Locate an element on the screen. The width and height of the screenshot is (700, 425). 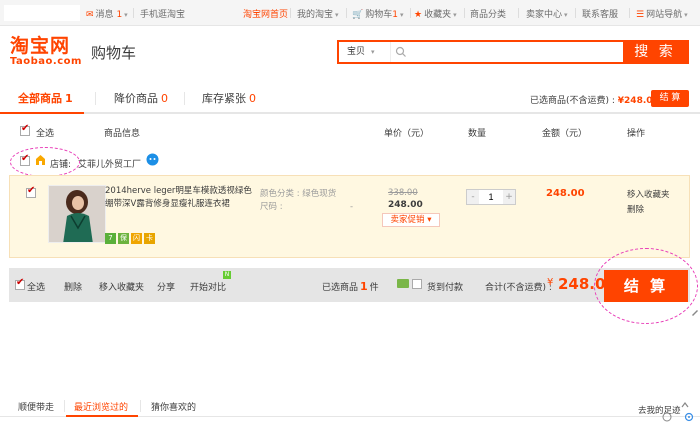
search-icon is located at coordinates (400, 51).